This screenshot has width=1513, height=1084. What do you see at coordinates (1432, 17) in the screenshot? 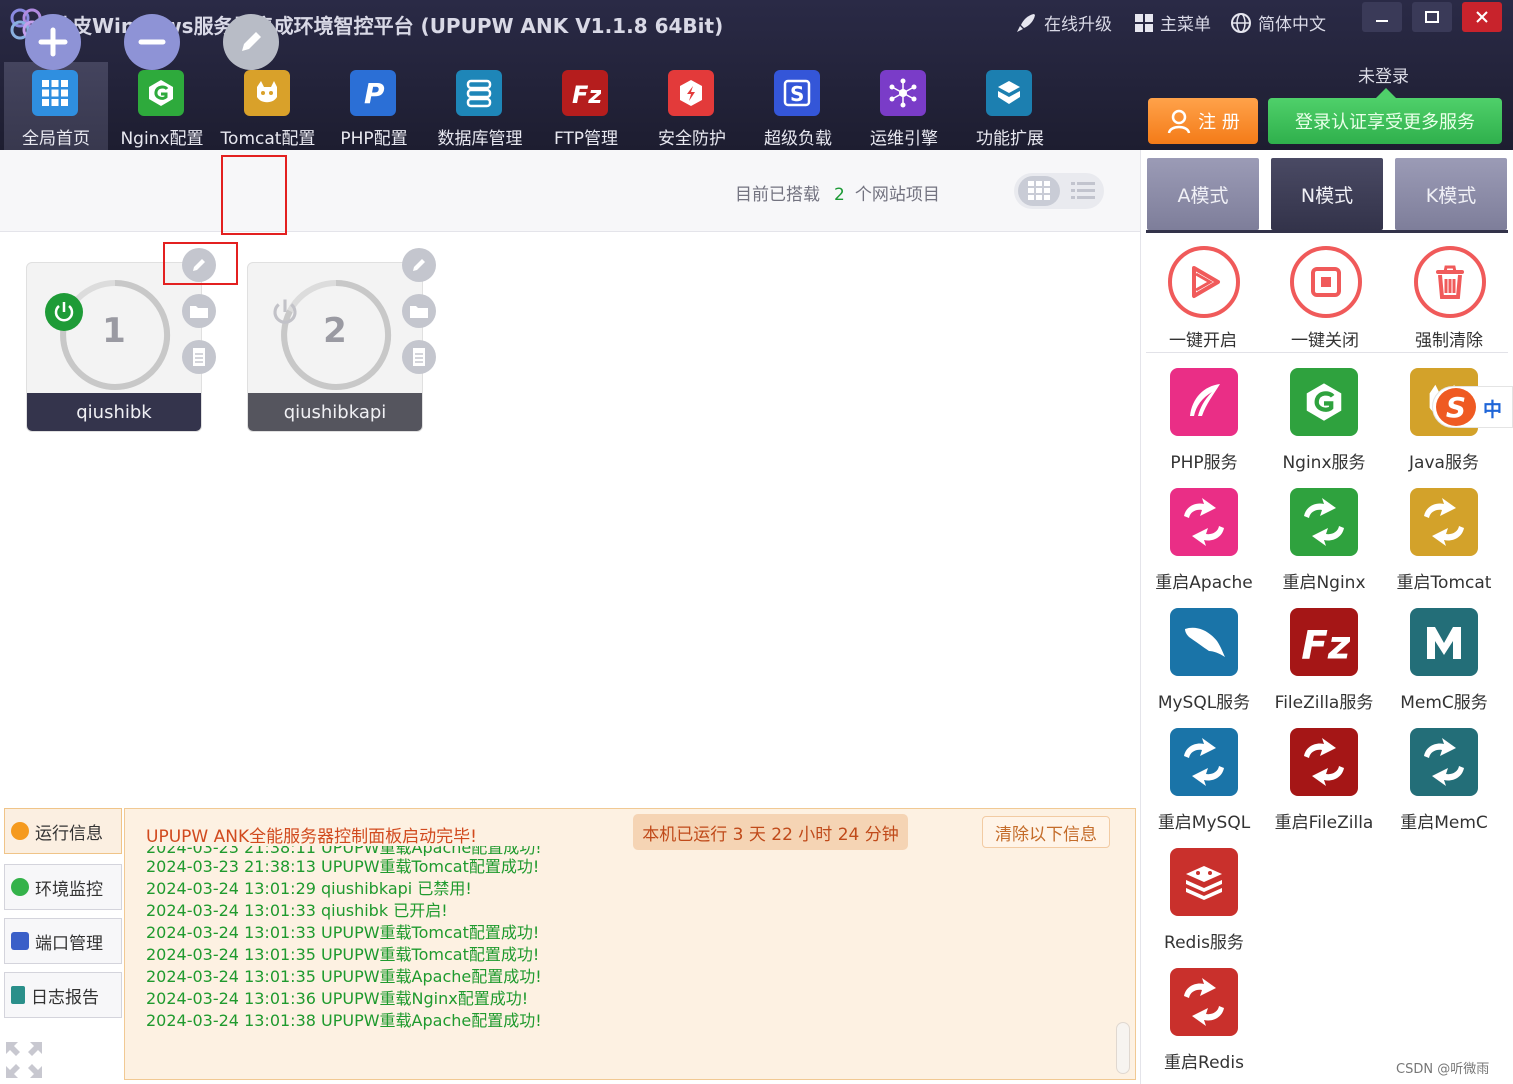
I see `maximize-button` at bounding box center [1432, 17].